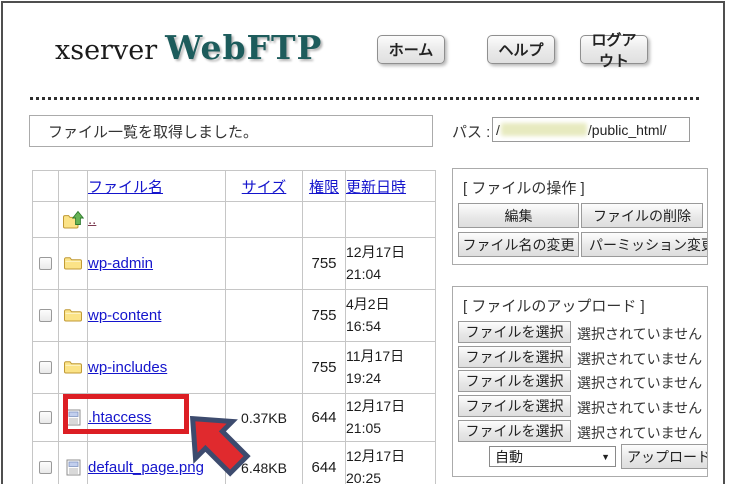 The image size is (733, 484). I want to click on path-field: / /public_html/, so click(591, 129).